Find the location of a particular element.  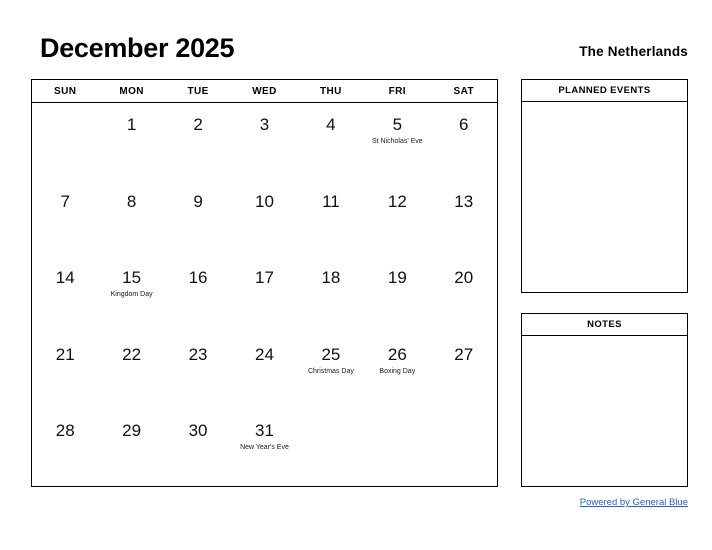

day-number: 2 is located at coordinates (198, 124).